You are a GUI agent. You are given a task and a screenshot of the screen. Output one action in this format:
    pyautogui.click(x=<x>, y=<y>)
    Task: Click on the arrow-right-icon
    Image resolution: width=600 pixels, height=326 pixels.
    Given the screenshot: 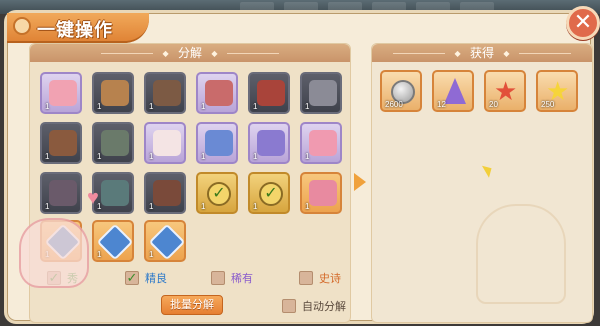 What is the action you would take?
    pyautogui.click(x=360, y=182)
    